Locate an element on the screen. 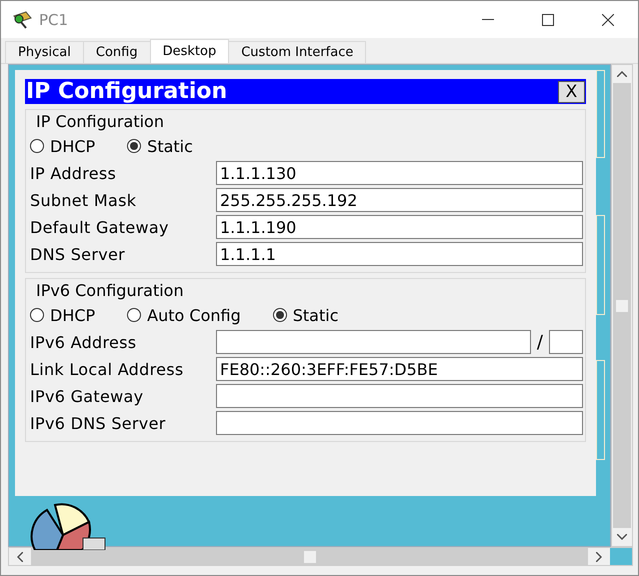  tab: Physical is located at coordinates (44, 52).